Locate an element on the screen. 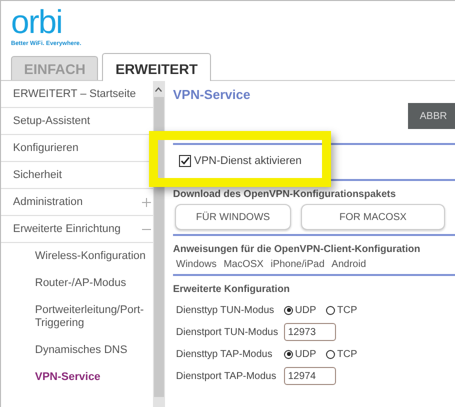 The image size is (455, 407). platform-link: Android is located at coordinates (349, 264).